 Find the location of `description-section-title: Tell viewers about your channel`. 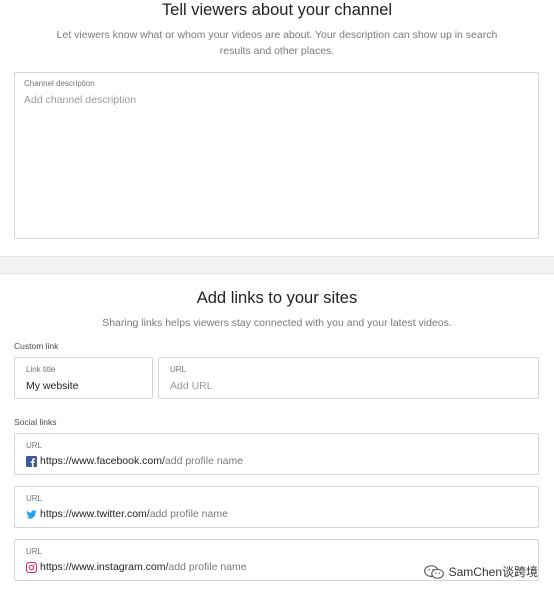

description-section-title: Tell viewers about your channel is located at coordinates (277, 10).